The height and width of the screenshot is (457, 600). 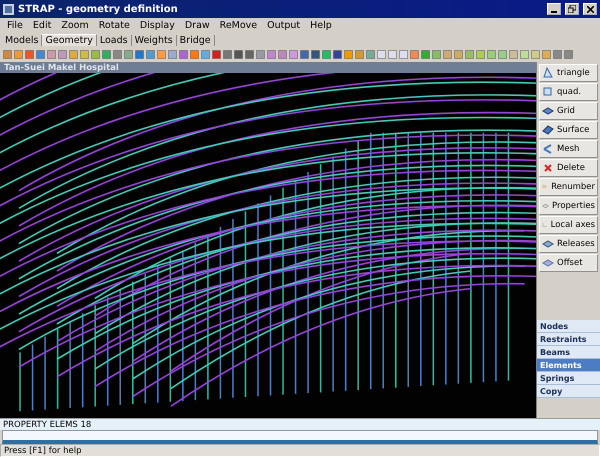 What do you see at coordinates (568, 244) in the screenshot?
I see `tool-button: Releases` at bounding box center [568, 244].